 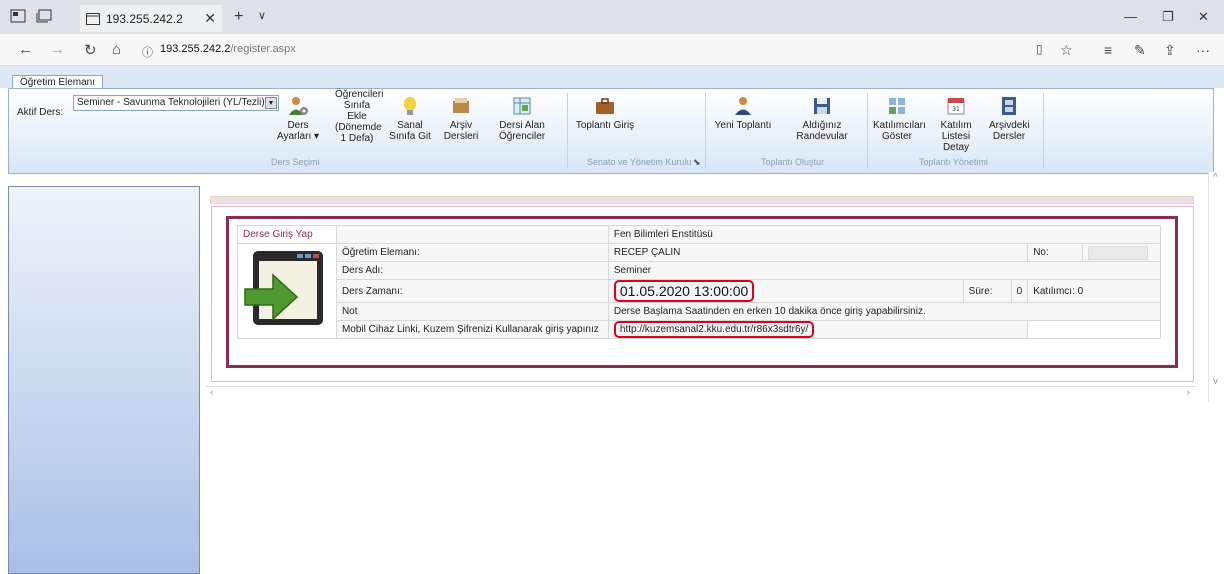 I want to click on close-window-icon: ✕, so click(x=1203, y=17).